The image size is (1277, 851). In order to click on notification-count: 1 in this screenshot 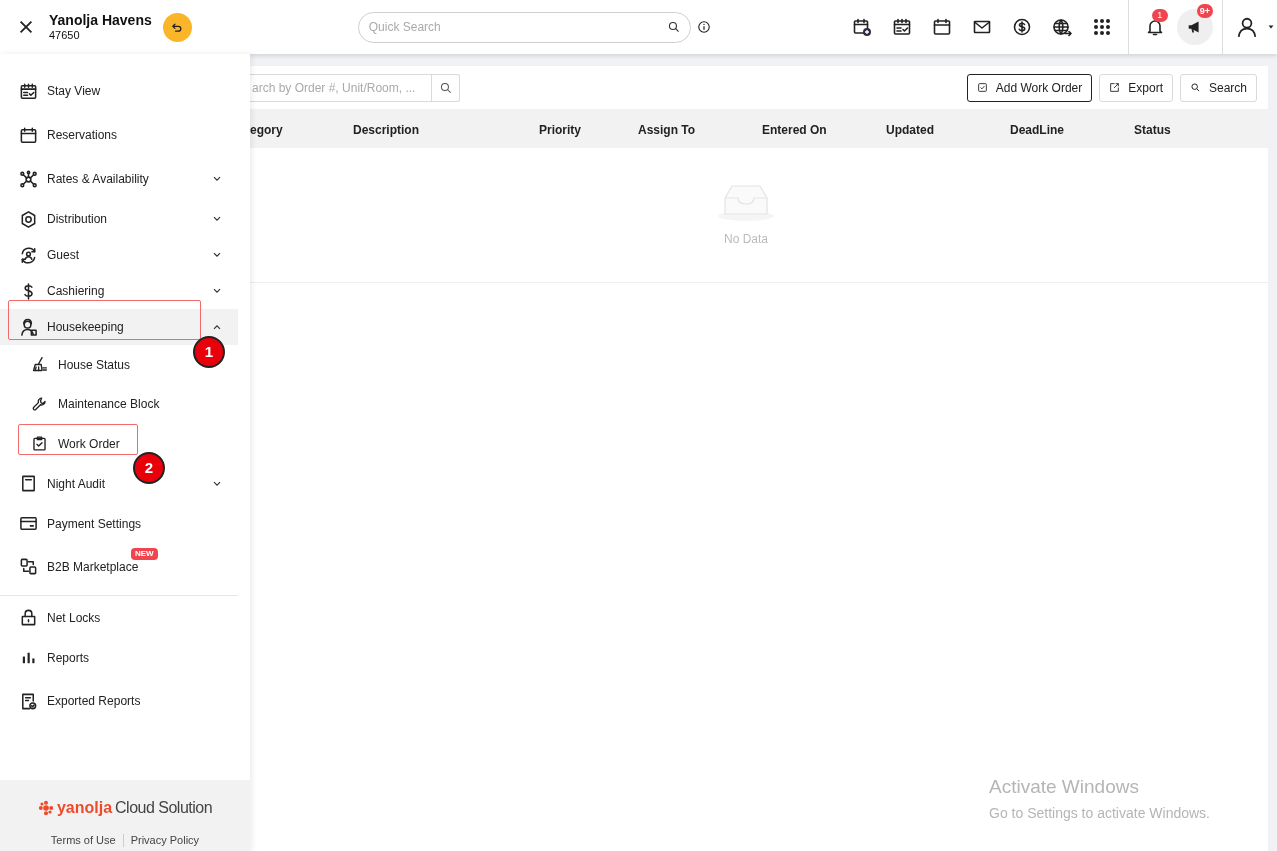, I will do `click(1159, 15)`.